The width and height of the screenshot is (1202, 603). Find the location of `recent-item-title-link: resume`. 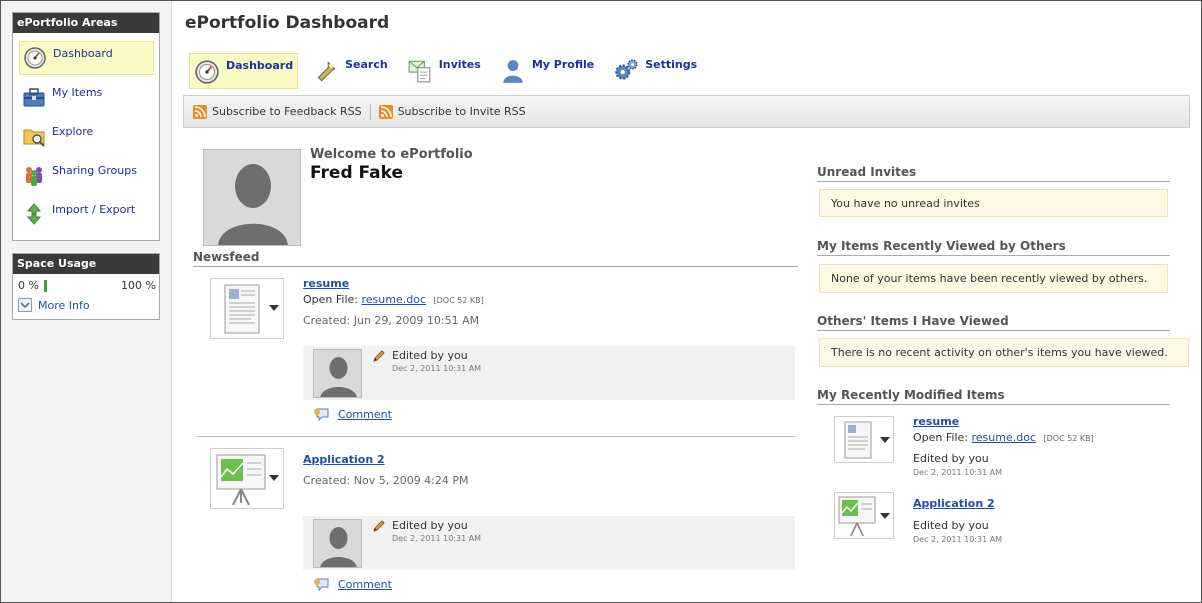

recent-item-title-link: resume is located at coordinates (936, 421).